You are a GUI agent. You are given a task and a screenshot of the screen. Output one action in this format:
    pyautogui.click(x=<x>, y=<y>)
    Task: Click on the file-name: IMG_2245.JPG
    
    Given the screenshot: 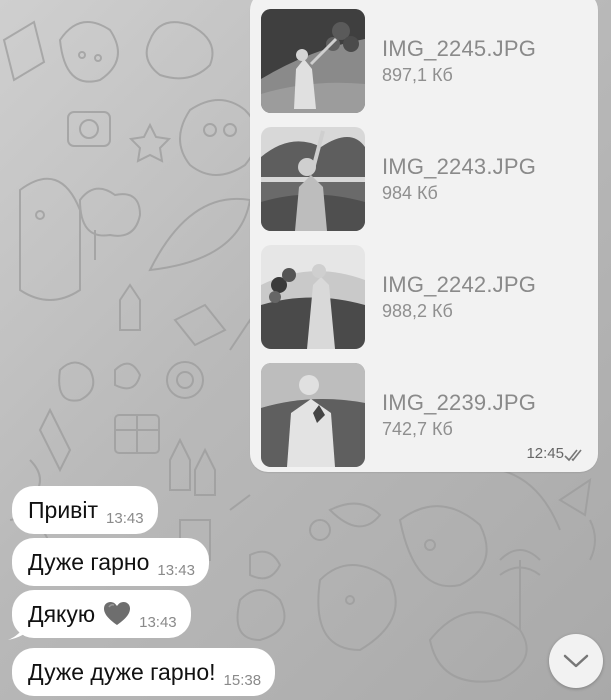 What is the action you would take?
    pyautogui.click(x=459, y=48)
    